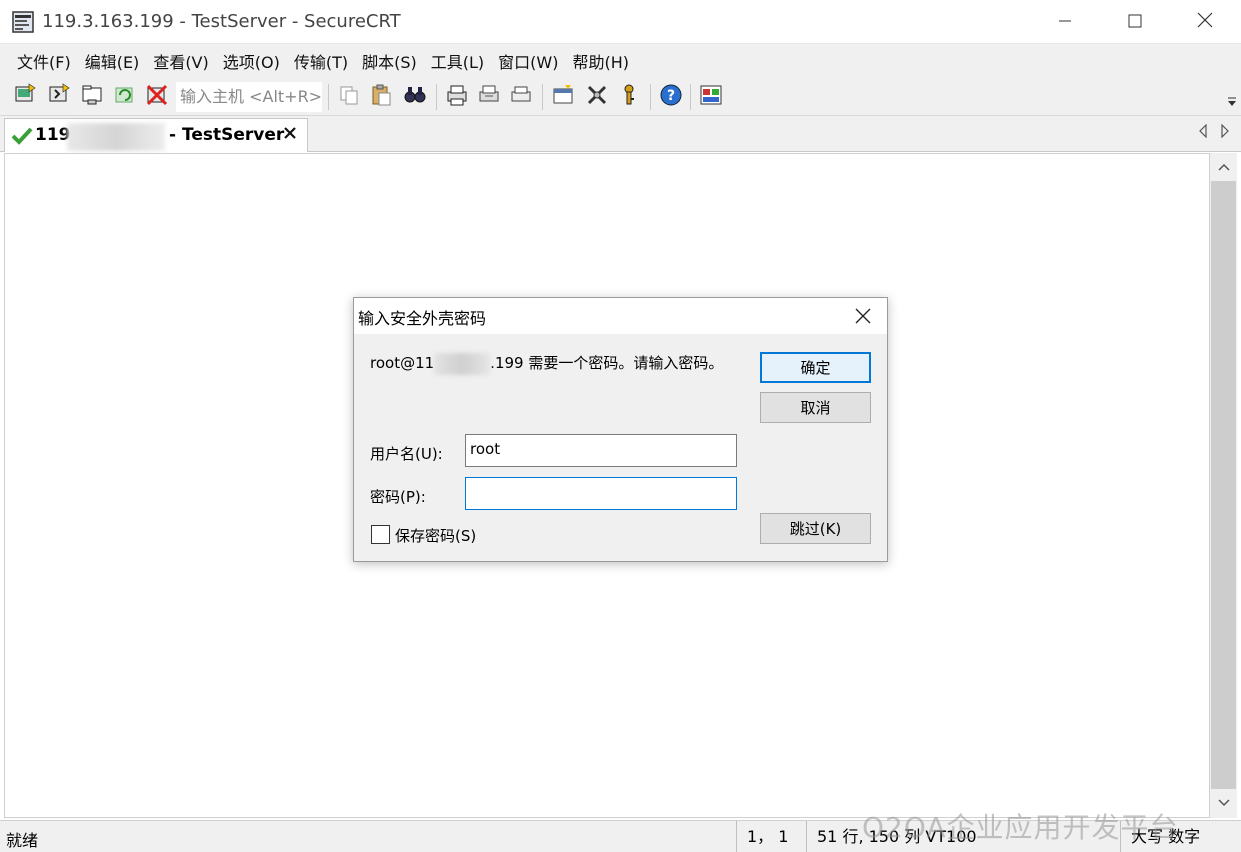 The width and height of the screenshot is (1241, 852). I want to click on menu-view: 查看(V), so click(180, 61).